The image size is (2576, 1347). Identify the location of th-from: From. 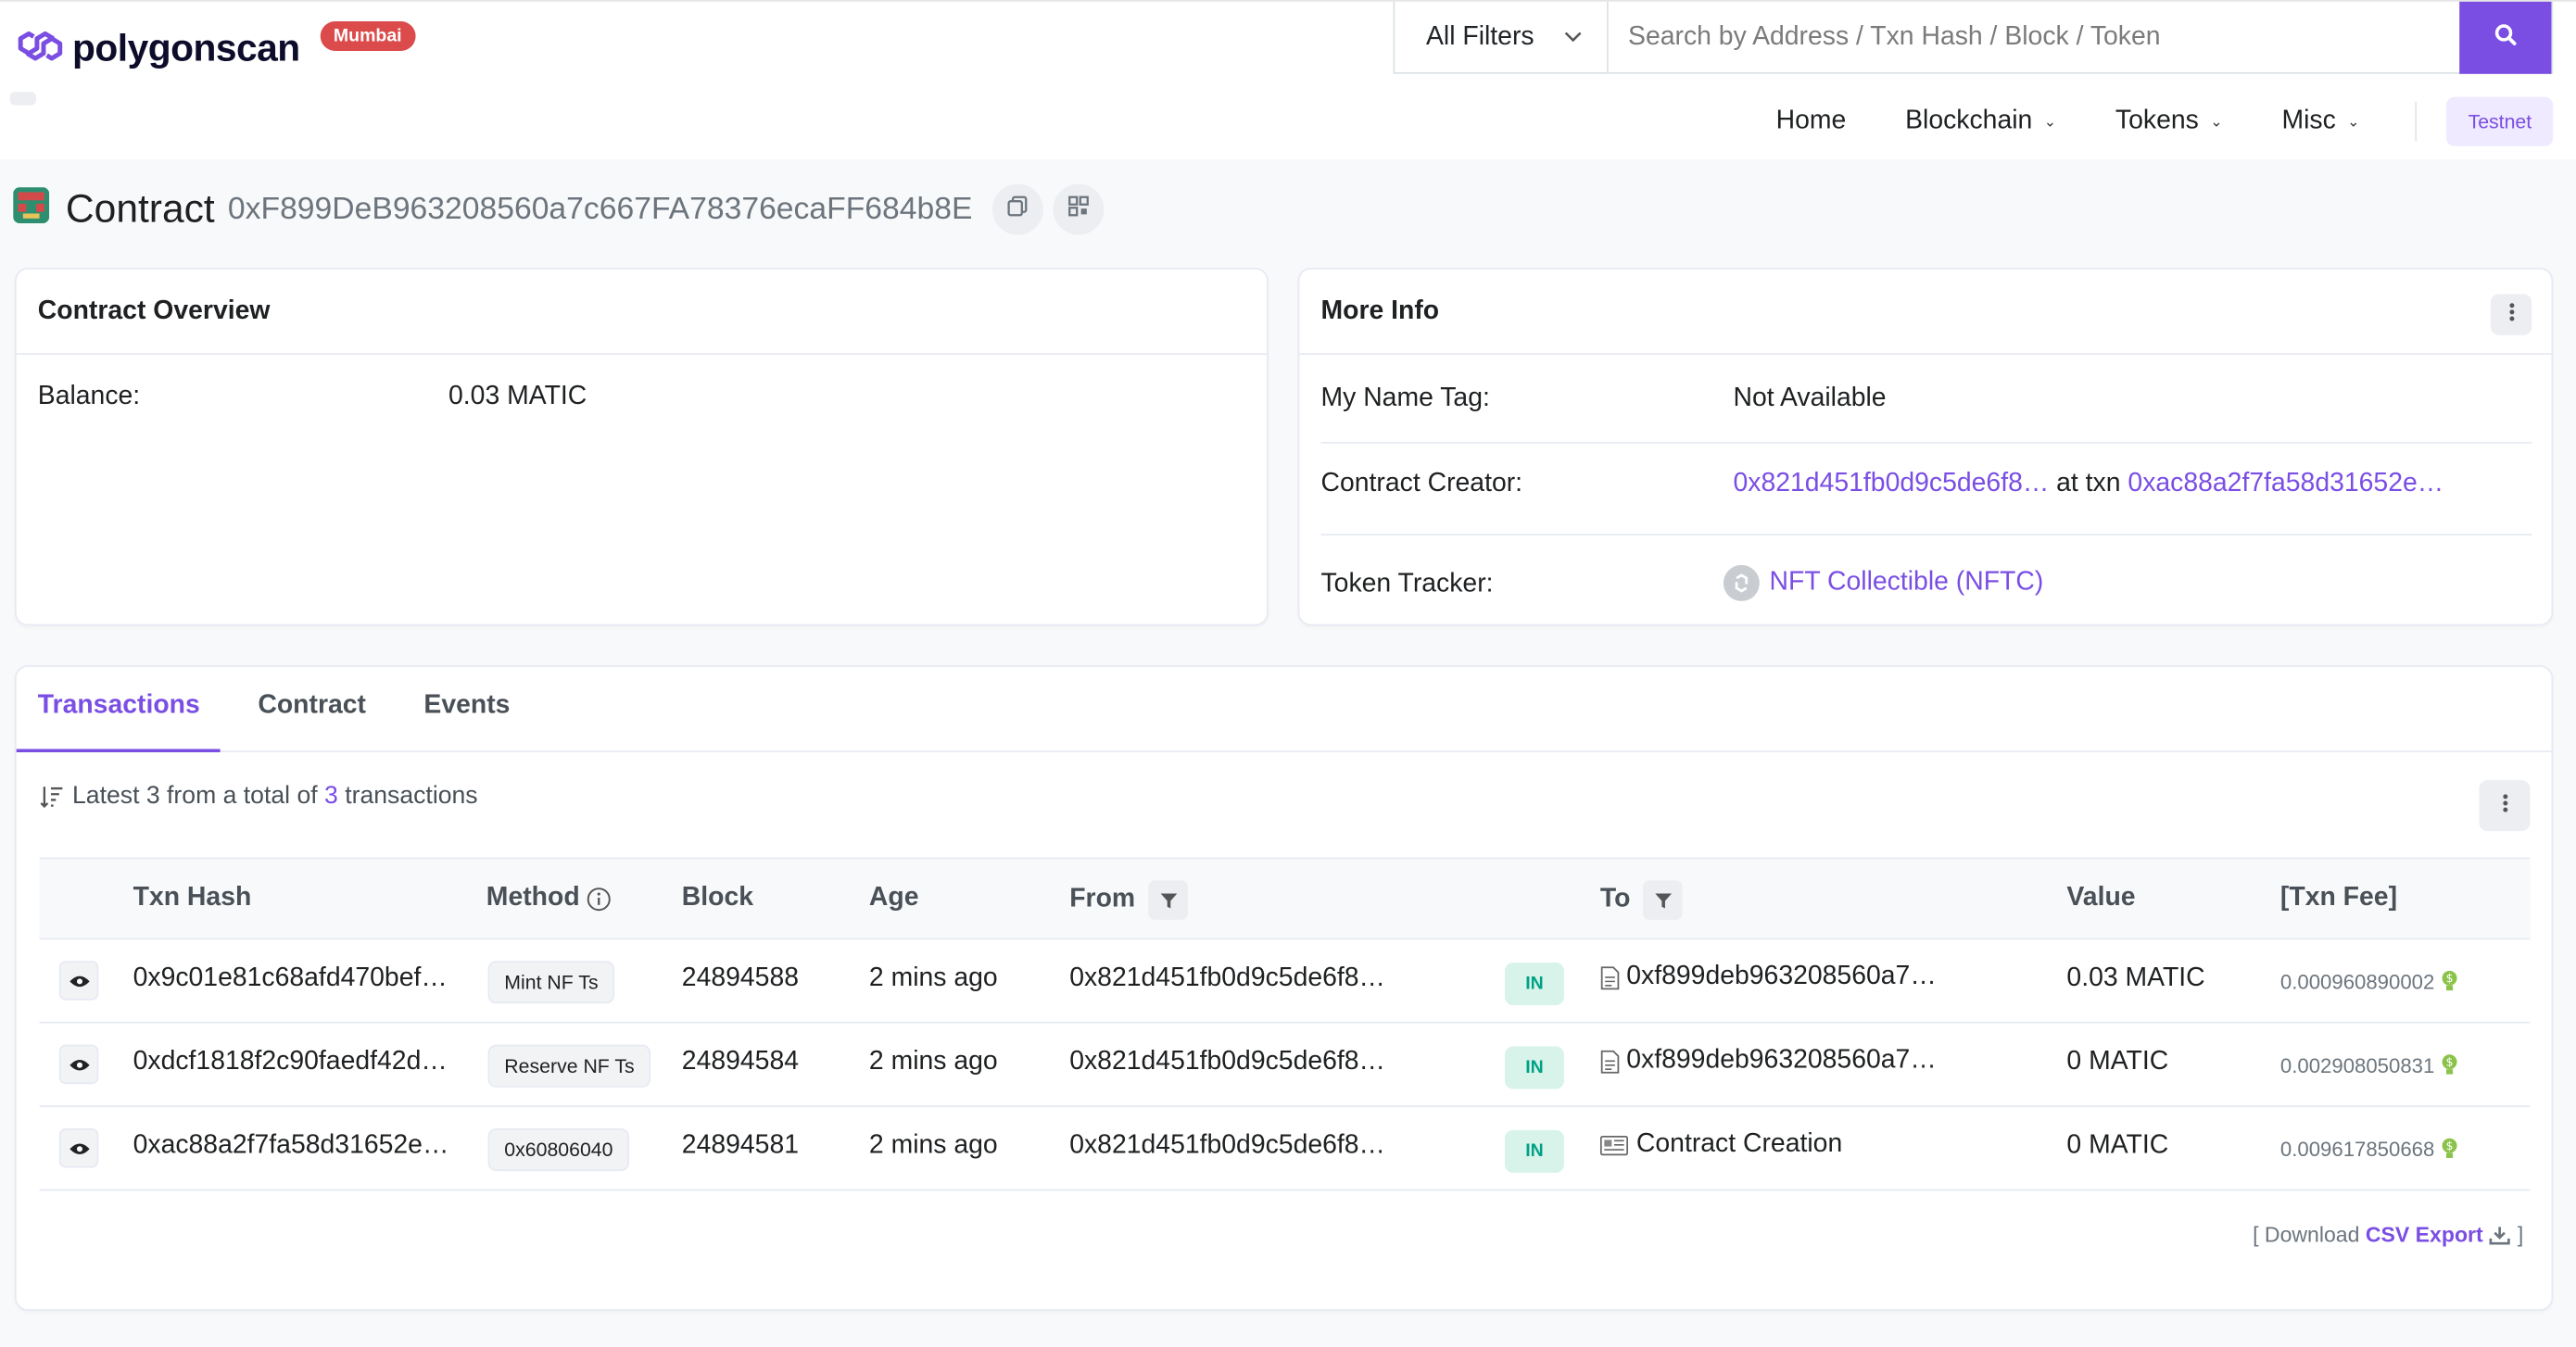
(1128, 900).